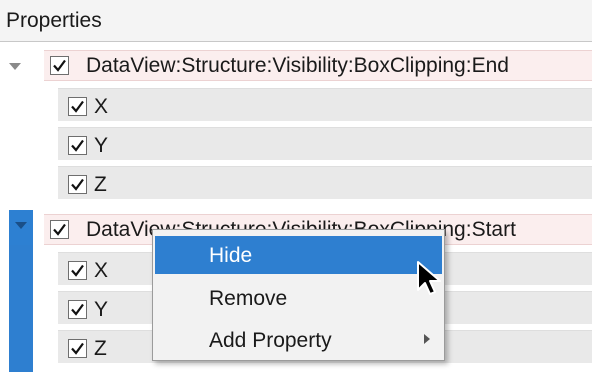 The image size is (592, 372). I want to click on mouse-pointer-icon, so click(431, 280).